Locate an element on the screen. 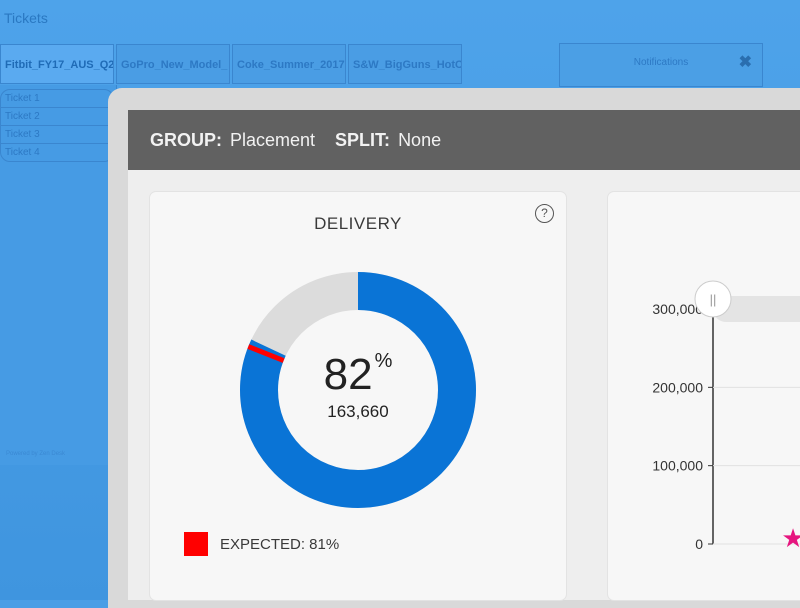 Image resolution: width=800 pixels, height=608 pixels. group-key: GROUP: is located at coordinates (186, 139).